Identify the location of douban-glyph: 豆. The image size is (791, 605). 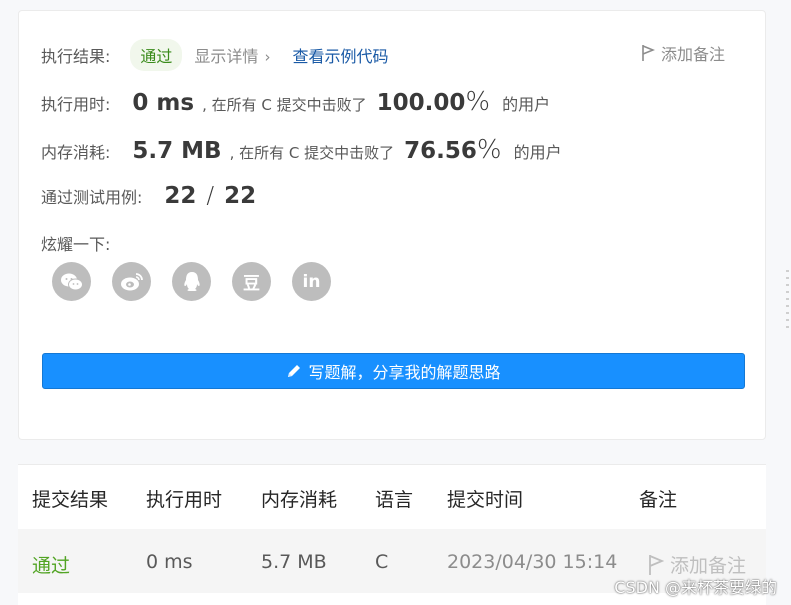
(251, 284).